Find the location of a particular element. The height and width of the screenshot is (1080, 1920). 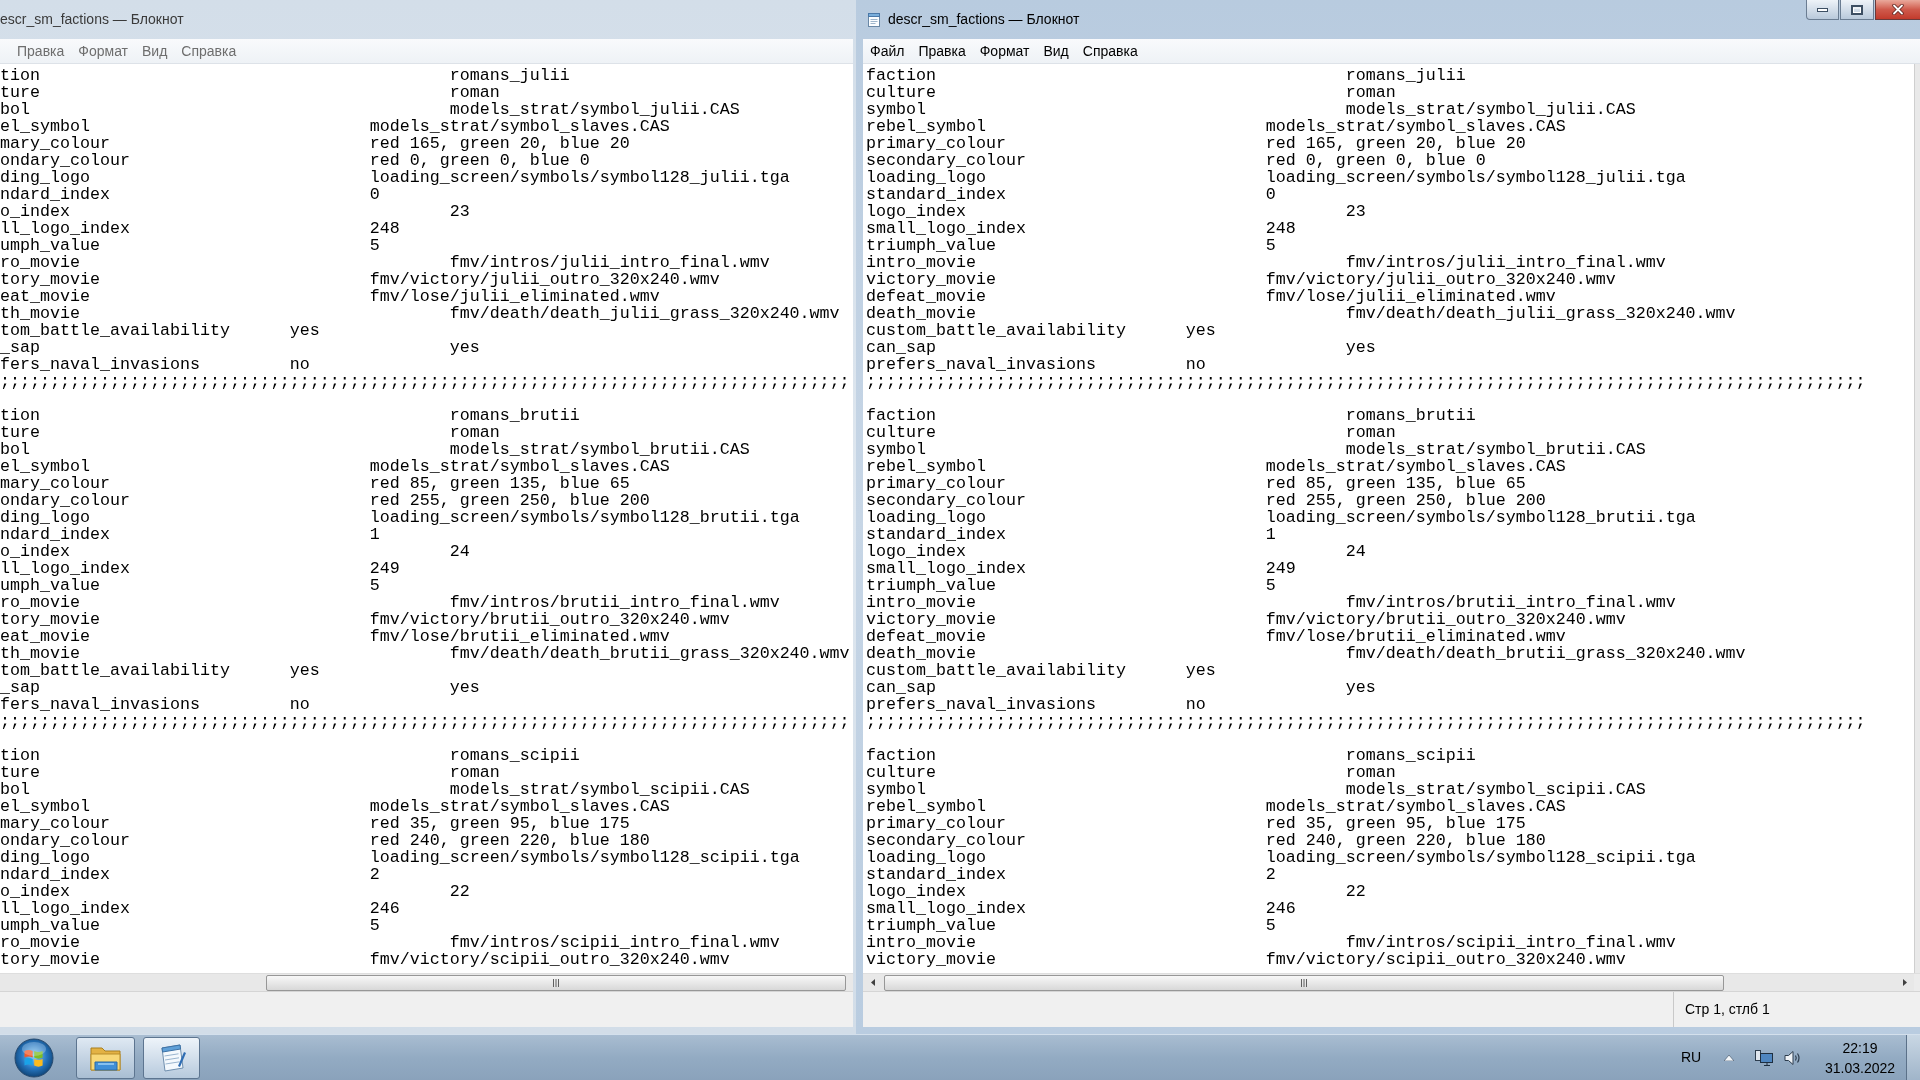

maximize-button is located at coordinates (1857, 10).